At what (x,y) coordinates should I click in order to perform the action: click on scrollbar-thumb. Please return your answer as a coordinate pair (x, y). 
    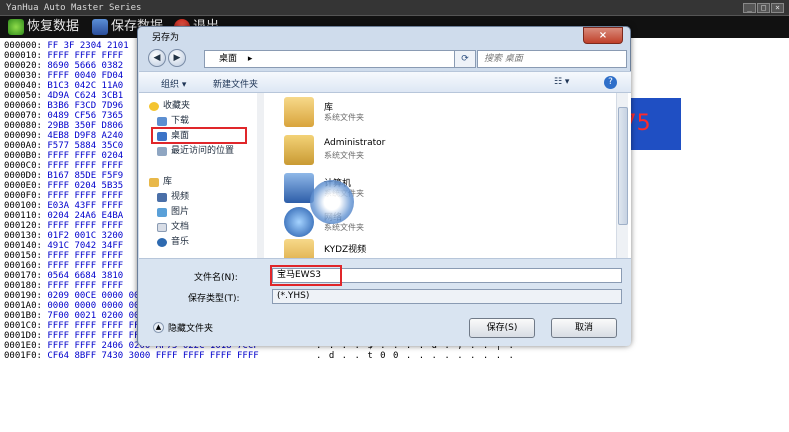
    Looking at the image, I should click on (623, 166).